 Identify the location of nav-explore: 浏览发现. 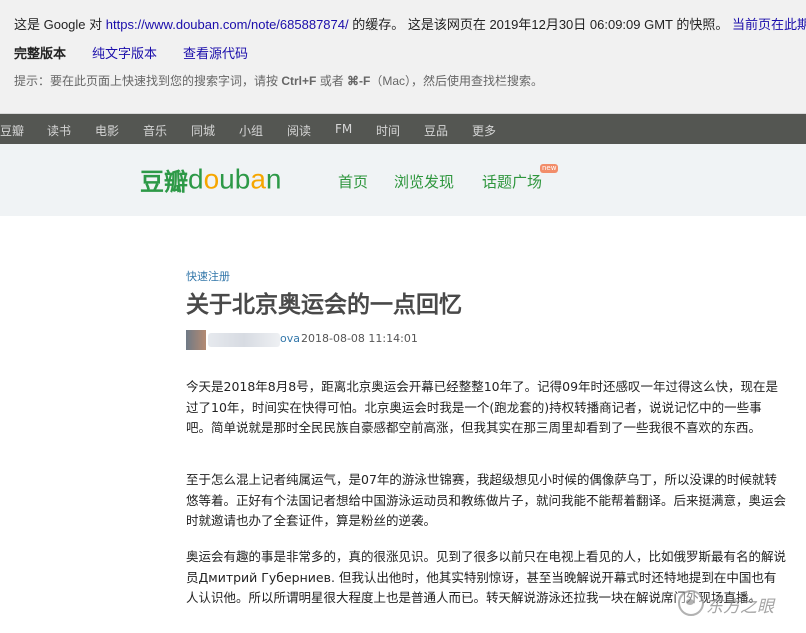
(424, 181).